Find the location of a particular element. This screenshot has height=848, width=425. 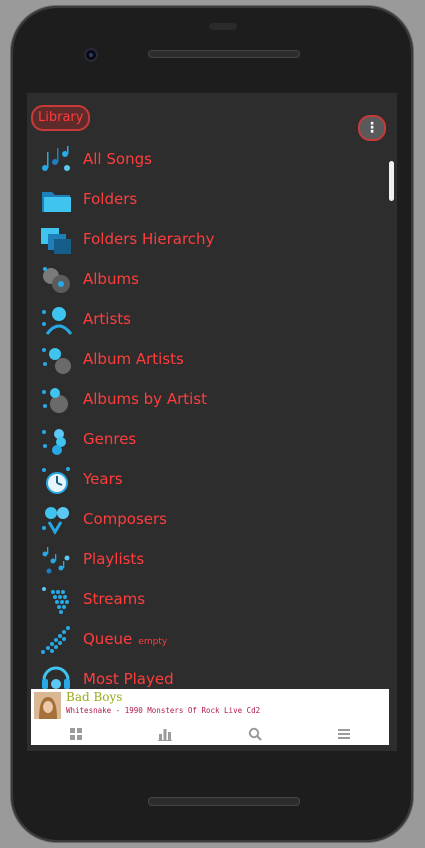

list-item-years: Years is located at coordinates (207, 480).